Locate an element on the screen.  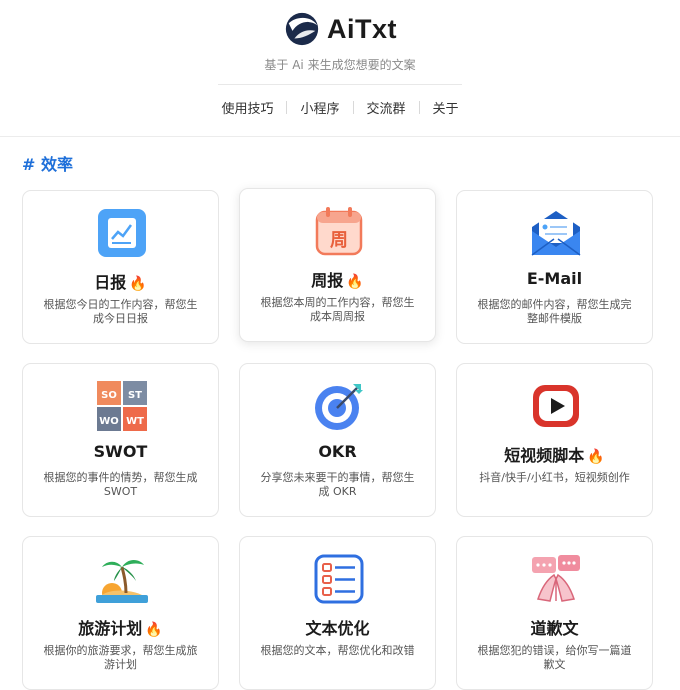
card-weekly-report: 周 周报 🔥 根据您本周的工作内容，帮您生成本周周报 is located at coordinates (337, 265).